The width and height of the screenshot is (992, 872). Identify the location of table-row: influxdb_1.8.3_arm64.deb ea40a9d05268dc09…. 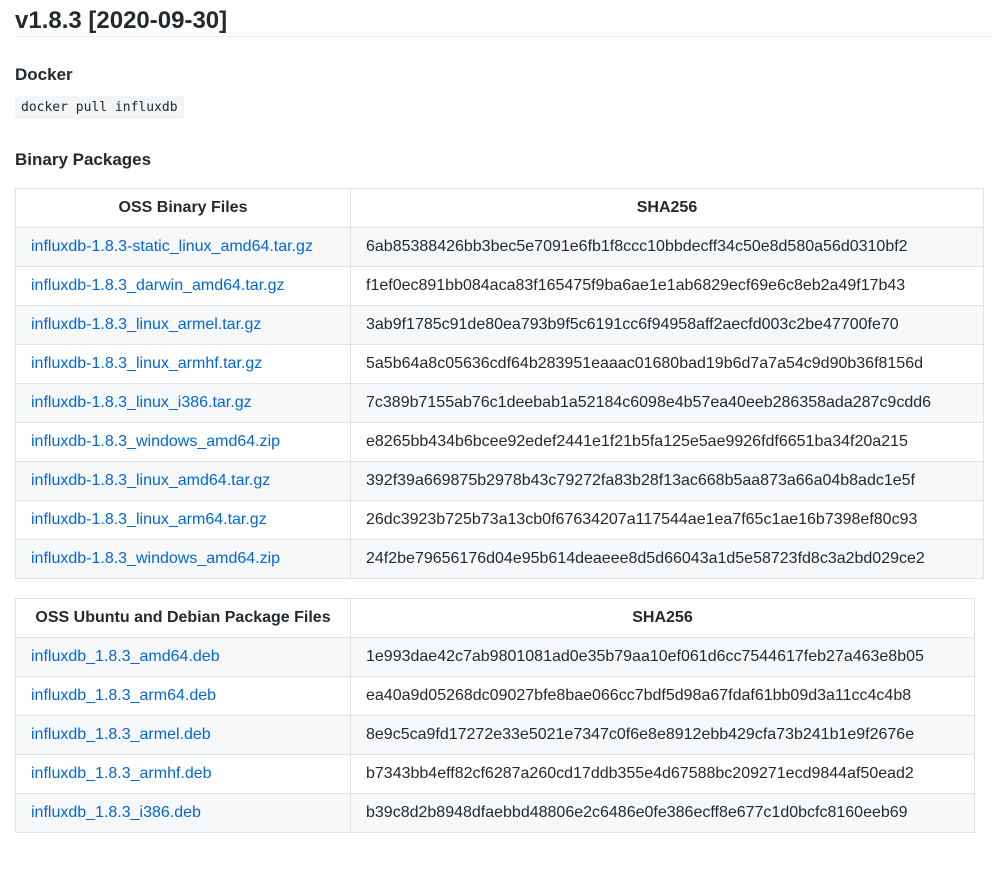
(495, 696).